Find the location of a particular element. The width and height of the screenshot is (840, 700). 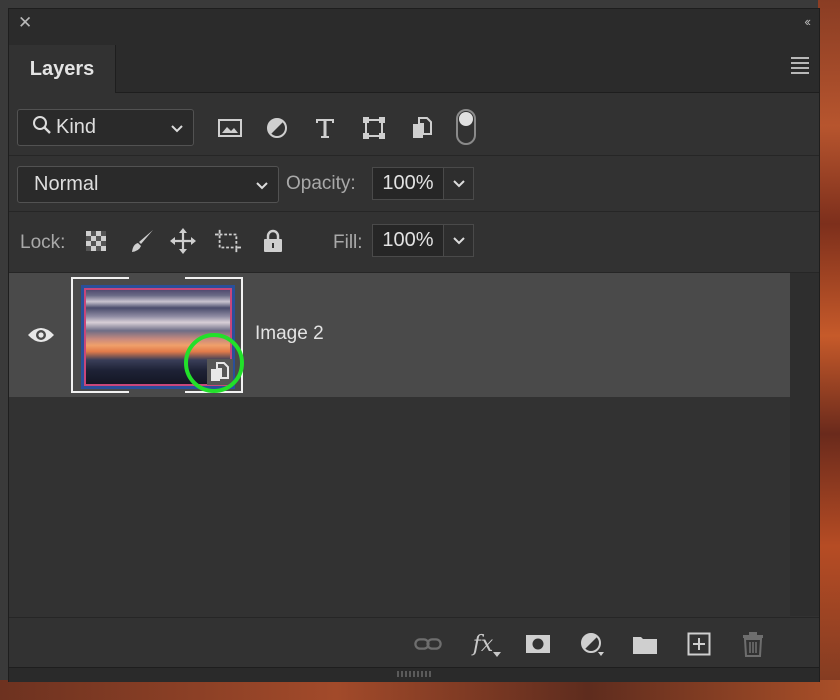

filter-row: Kind is located at coordinates (414, 124).